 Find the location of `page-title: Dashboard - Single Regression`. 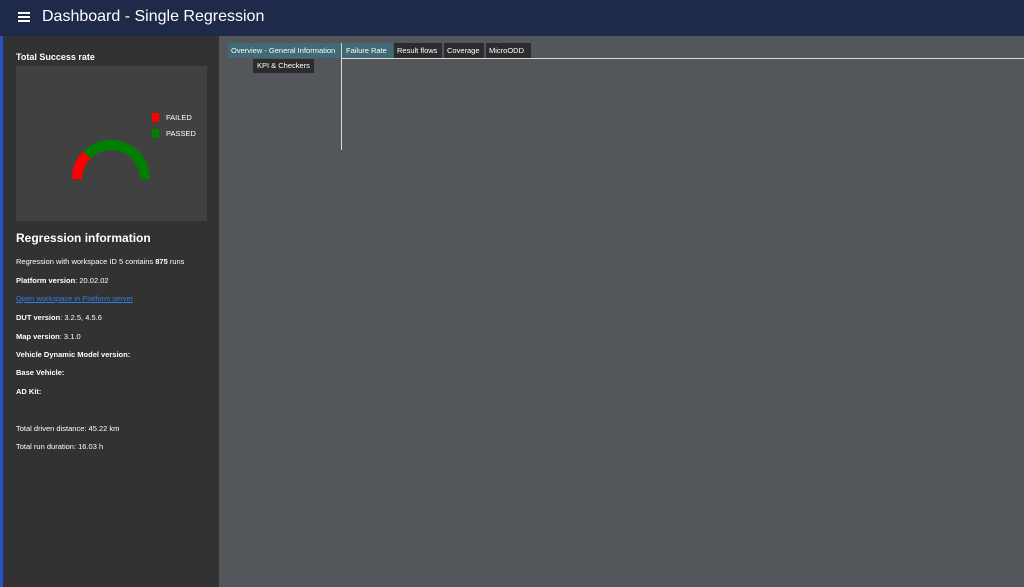

page-title: Dashboard - Single Regression is located at coordinates (153, 16).